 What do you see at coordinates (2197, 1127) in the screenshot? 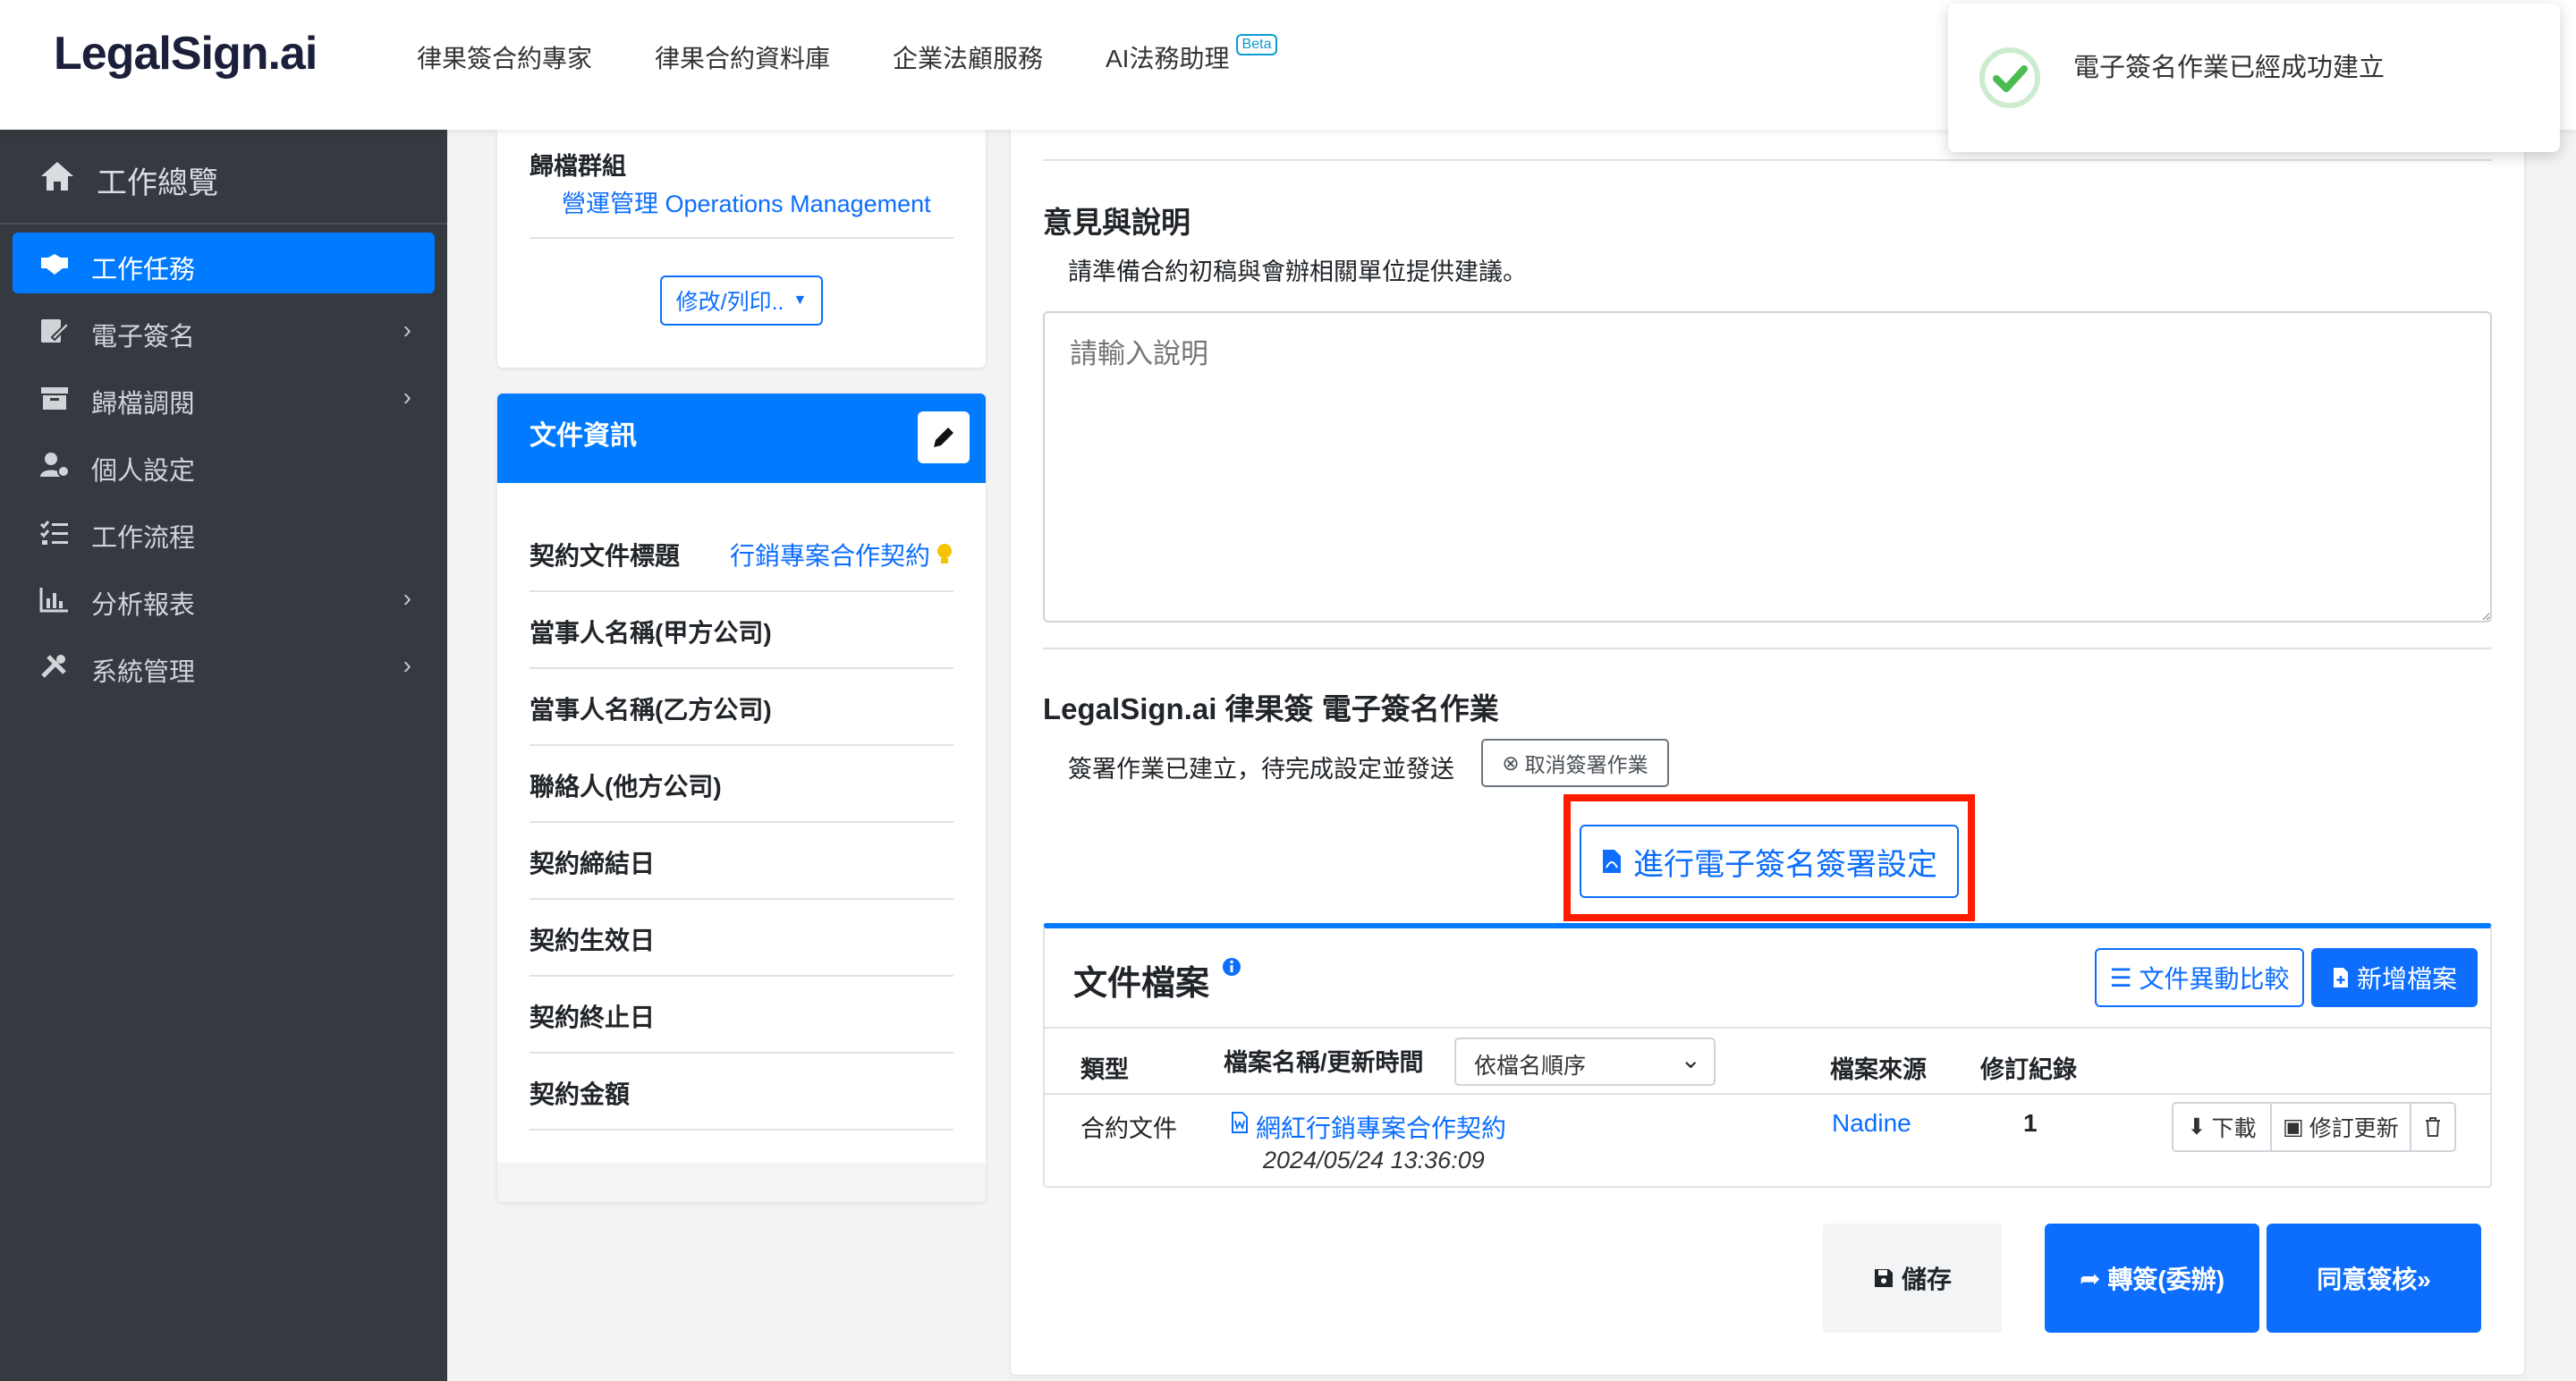
I see `download-icon: ⬇` at bounding box center [2197, 1127].